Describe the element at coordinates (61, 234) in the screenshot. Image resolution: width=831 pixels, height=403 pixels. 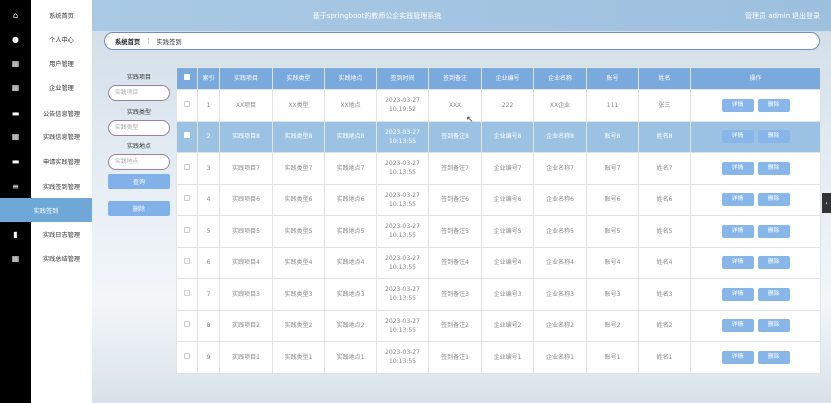
I see `sidebar-item-logs: 实践日志管理` at that location.